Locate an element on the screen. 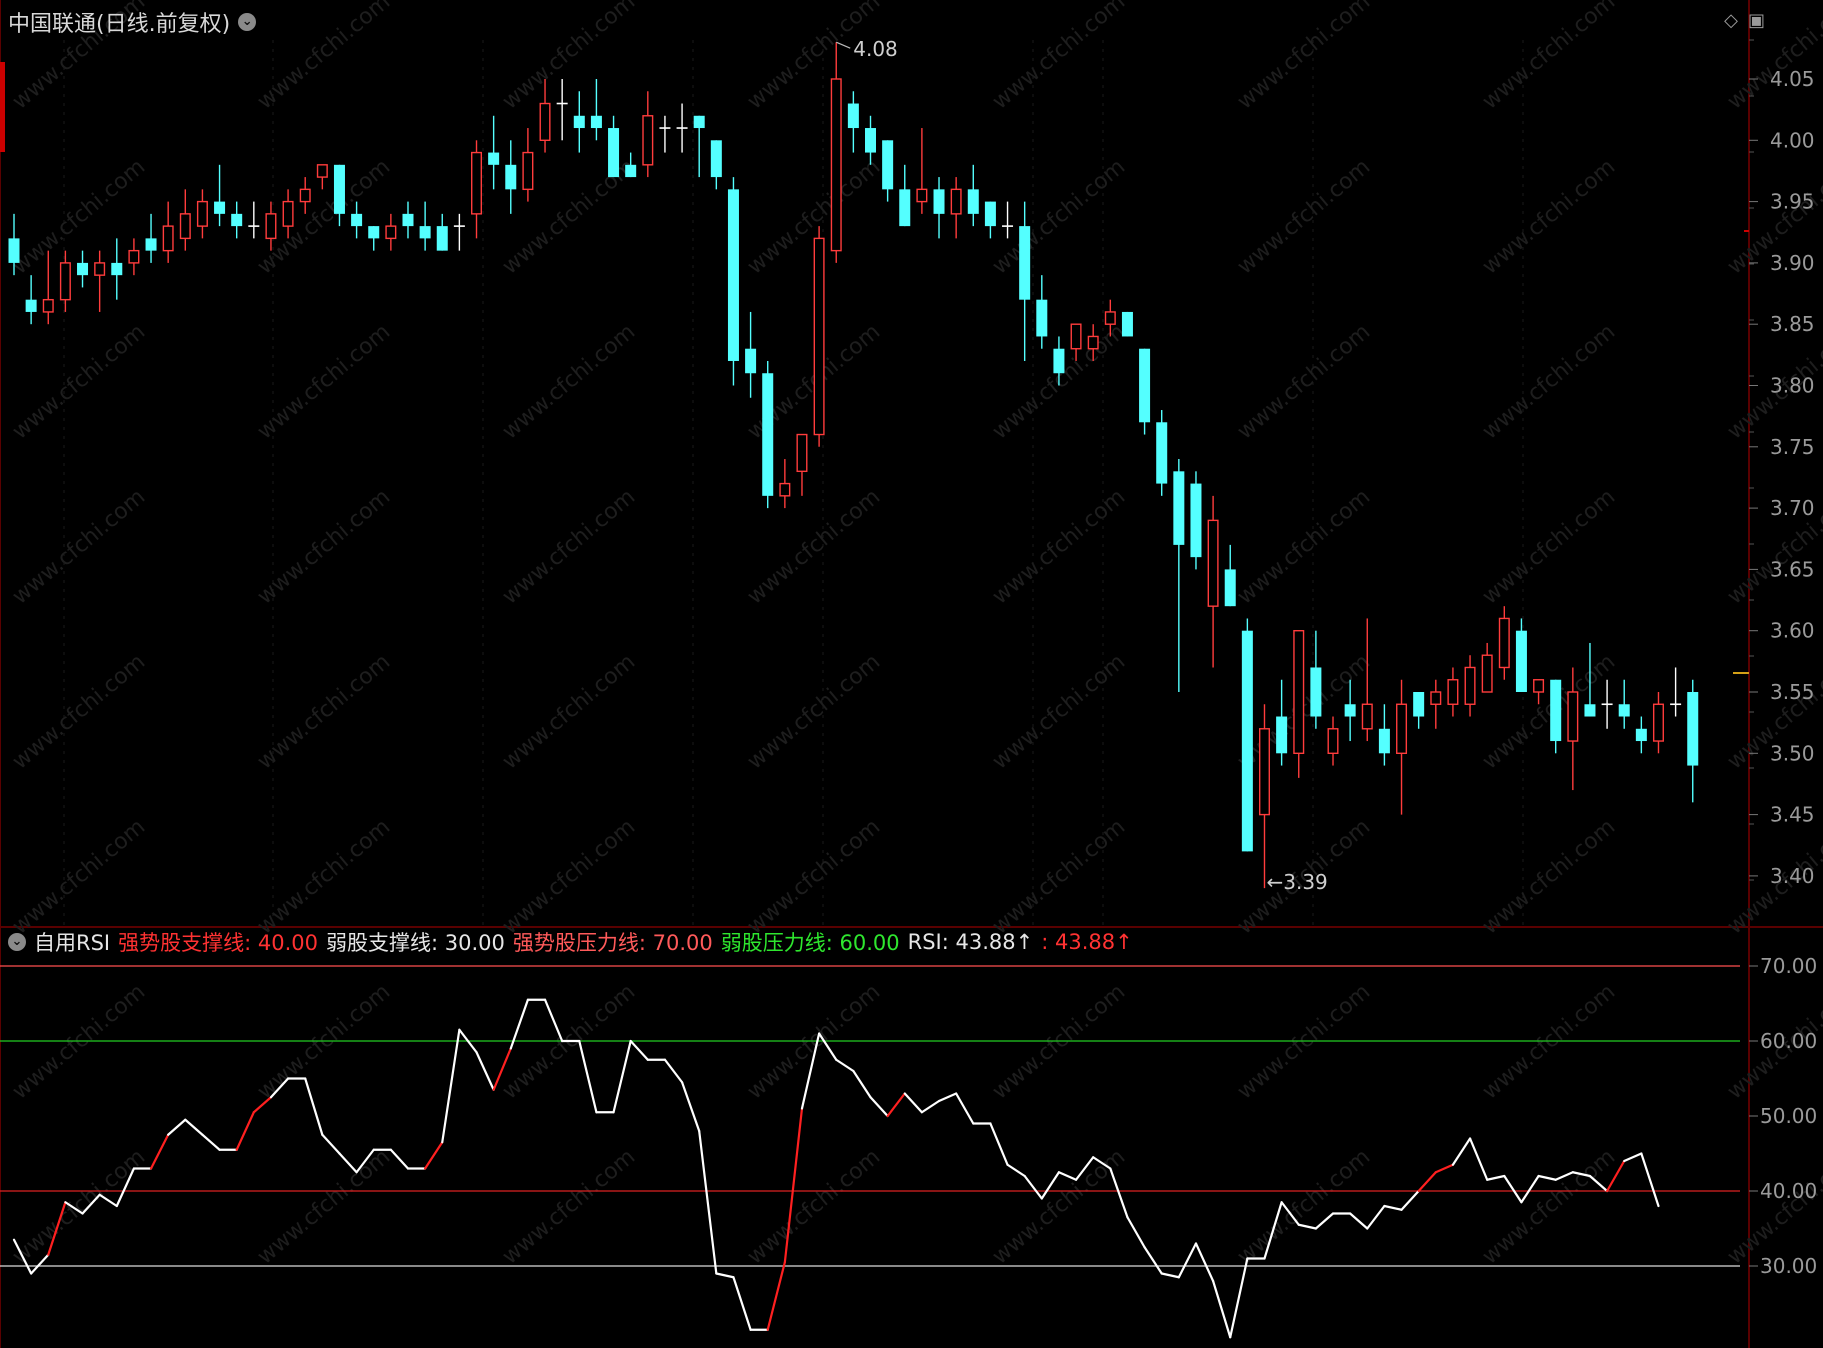 The image size is (1823, 1348). price-axis-label: 3.50 is located at coordinates (1792, 753).